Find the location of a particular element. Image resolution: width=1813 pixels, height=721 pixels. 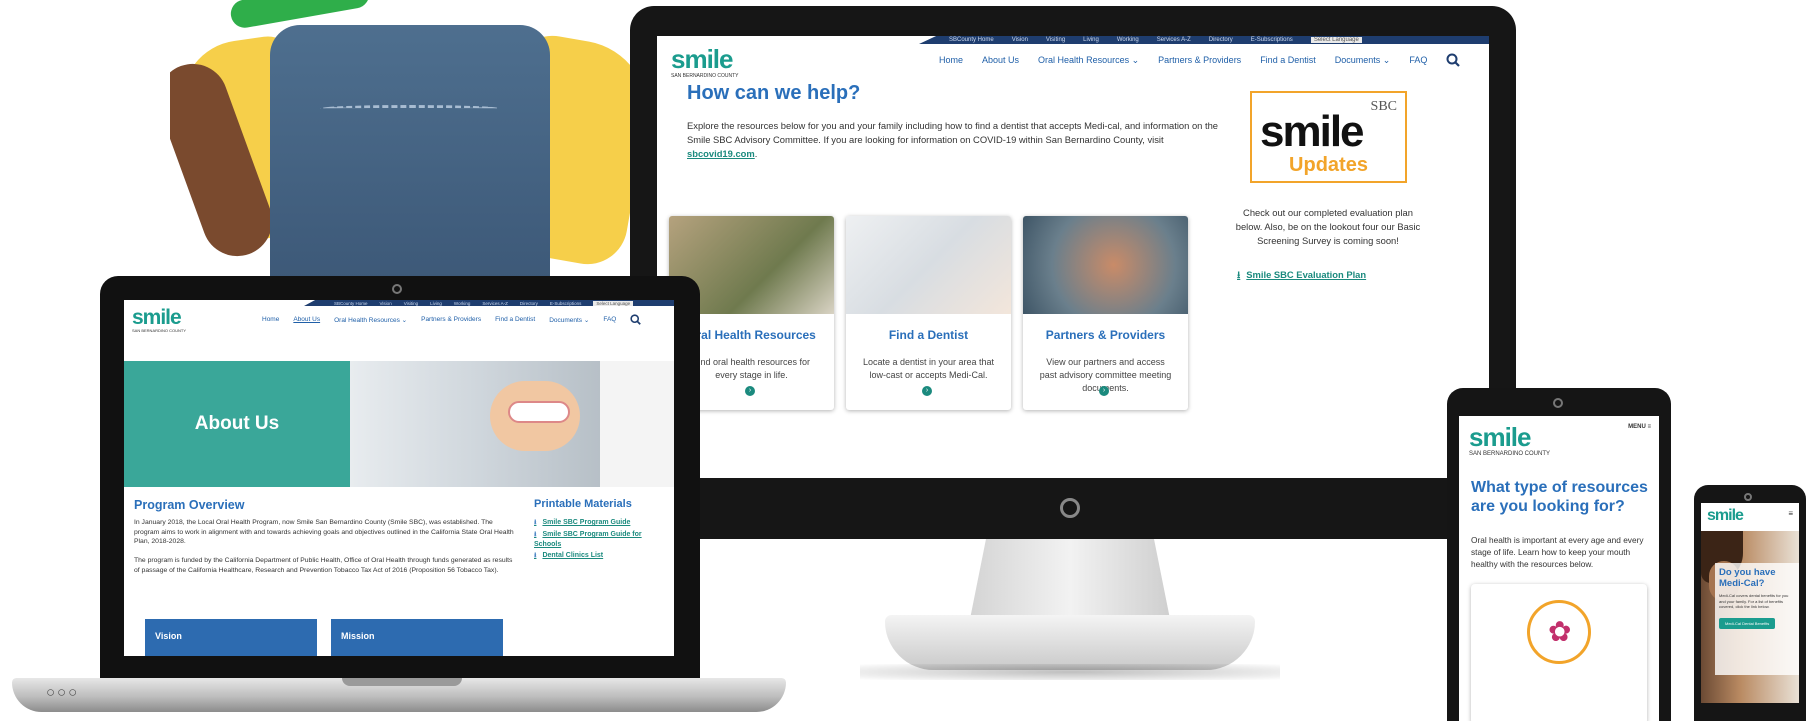

site-logo: smile is located at coordinates (1725, 516).